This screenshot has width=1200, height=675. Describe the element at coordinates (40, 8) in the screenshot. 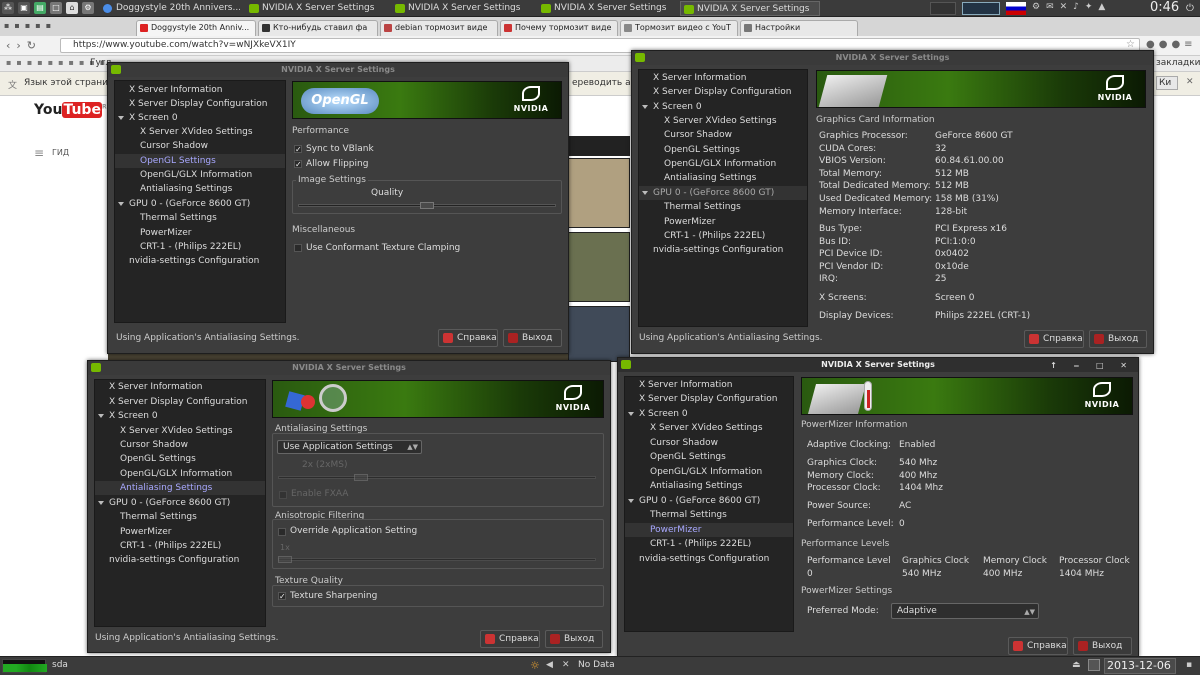

I see `files-icon: ▤` at that location.